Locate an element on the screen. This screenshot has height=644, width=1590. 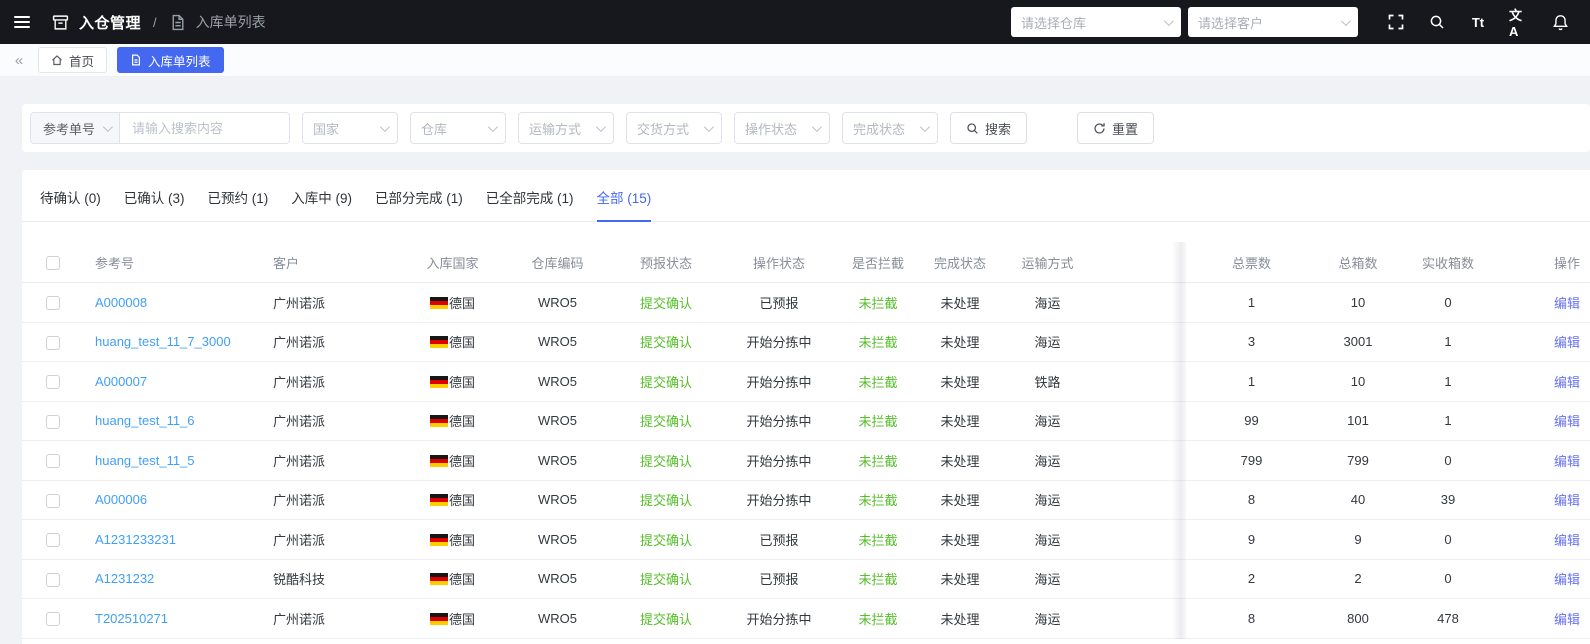
reset-button: 重置 is located at coordinates (1116, 128).